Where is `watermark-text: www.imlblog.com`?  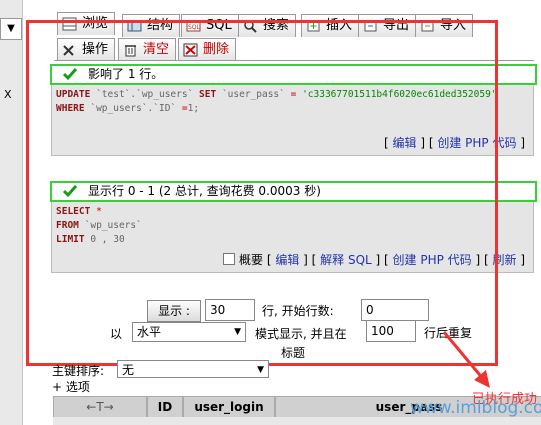
watermark-text: www.imlblog.com is located at coordinates (475, 408).